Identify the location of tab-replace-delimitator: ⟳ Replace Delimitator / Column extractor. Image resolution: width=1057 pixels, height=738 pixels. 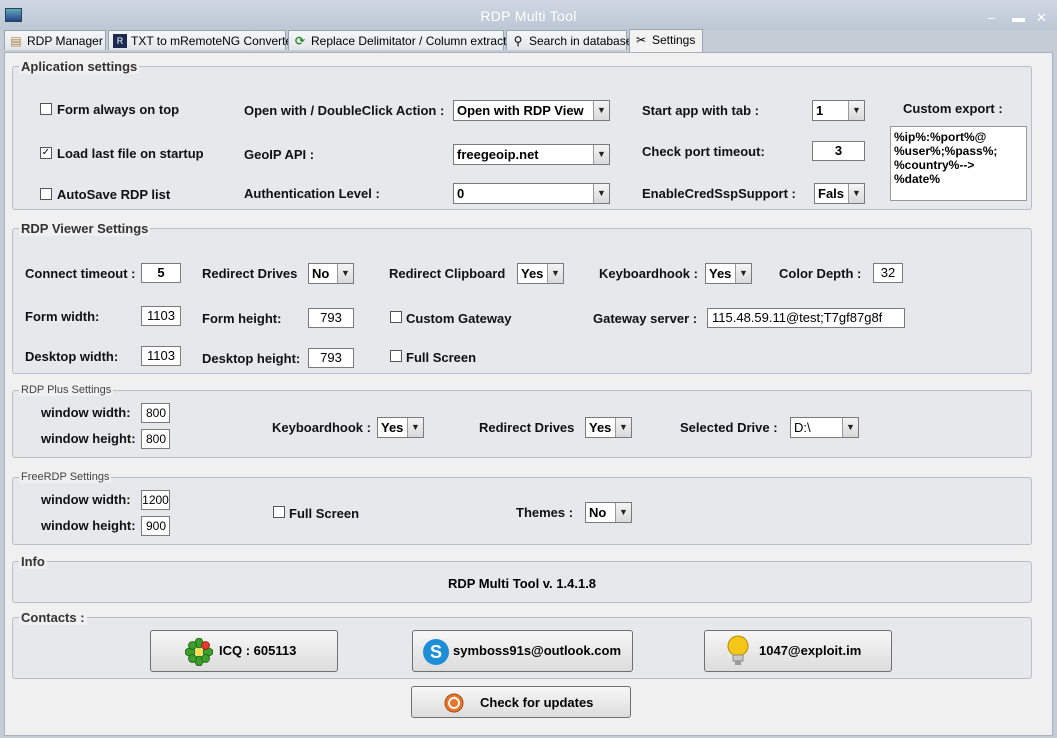
(402, 40).